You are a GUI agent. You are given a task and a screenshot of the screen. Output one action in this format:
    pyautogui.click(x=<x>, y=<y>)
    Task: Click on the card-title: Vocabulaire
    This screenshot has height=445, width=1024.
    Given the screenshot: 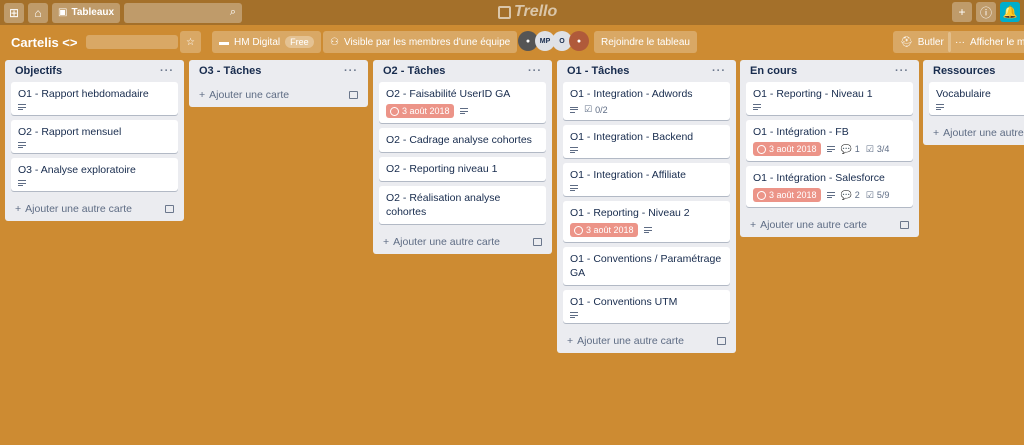 What is the action you would take?
    pyautogui.click(x=963, y=94)
    